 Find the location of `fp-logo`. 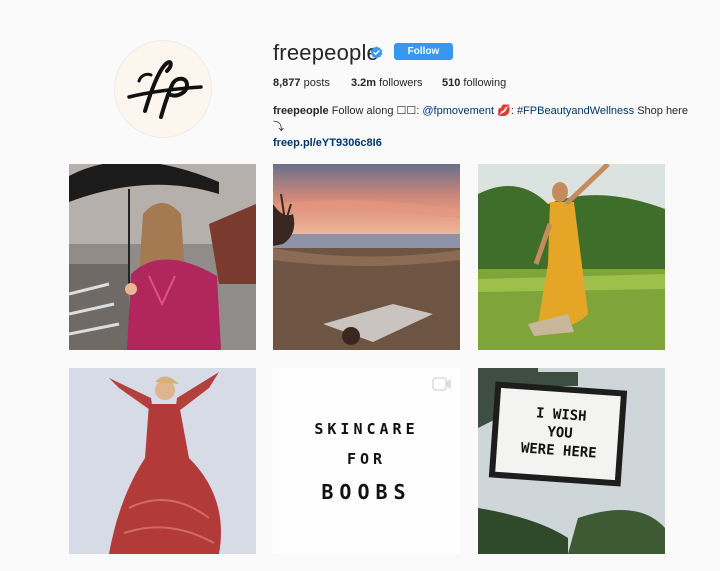

fp-logo is located at coordinates (165, 89).